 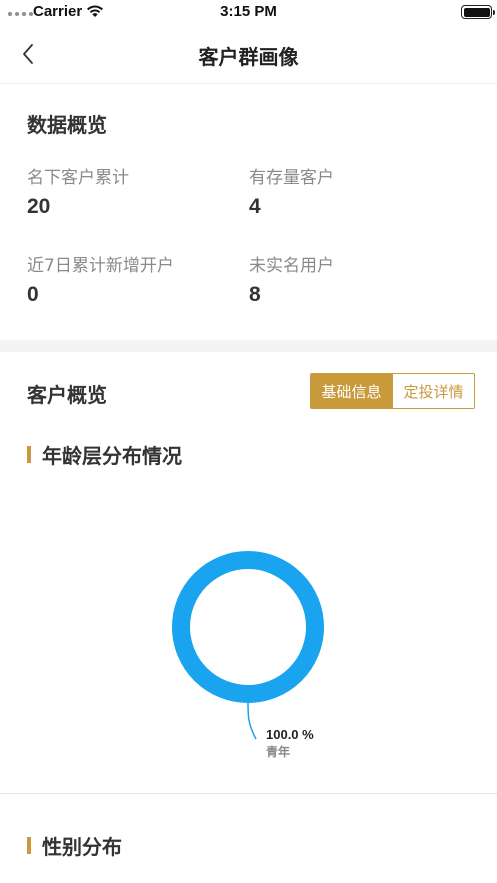 I want to click on stat-label-existing-customers: 有存量客户, so click(x=291, y=178).